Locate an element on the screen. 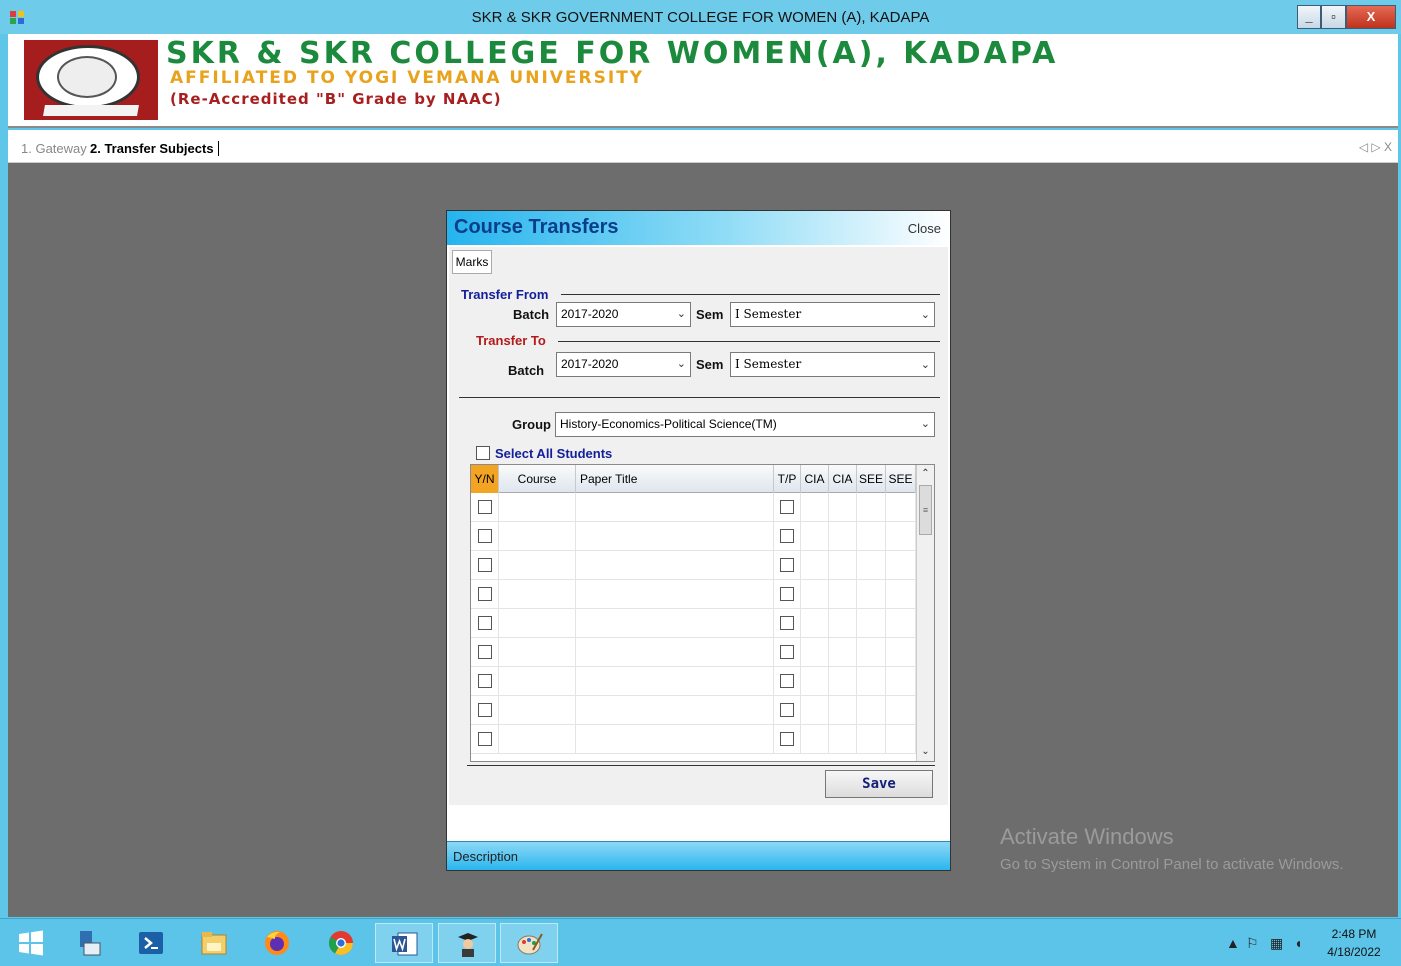  from-sem-select: I Semester ⌄ is located at coordinates (832, 314).